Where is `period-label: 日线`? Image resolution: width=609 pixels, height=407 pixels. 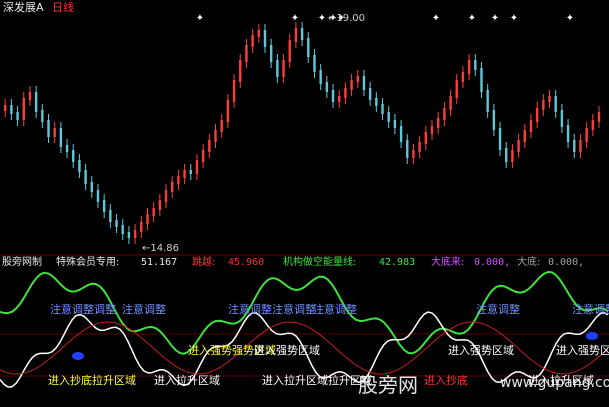
period-label: 日线 is located at coordinates (63, 7).